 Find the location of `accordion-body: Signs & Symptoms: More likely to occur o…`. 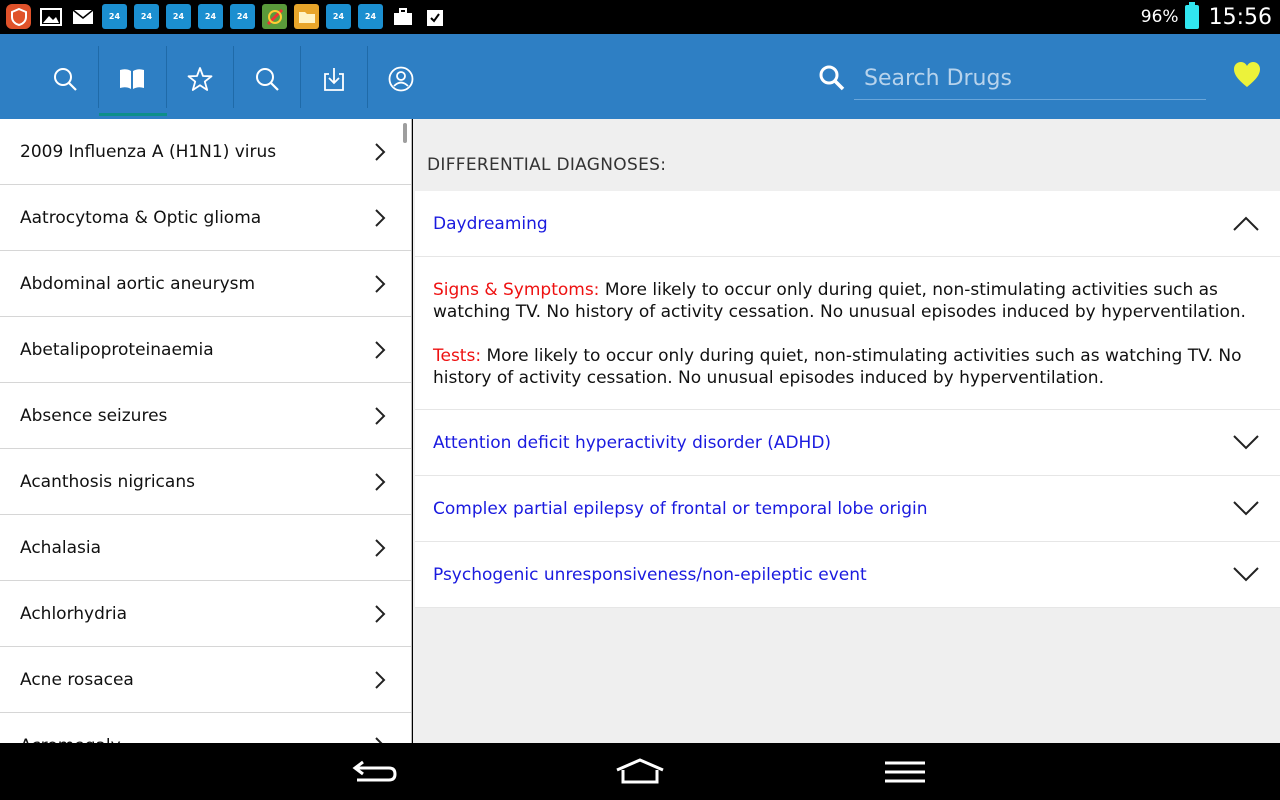

accordion-body: Signs & Symptoms: More likely to occur o… is located at coordinates (847, 333).